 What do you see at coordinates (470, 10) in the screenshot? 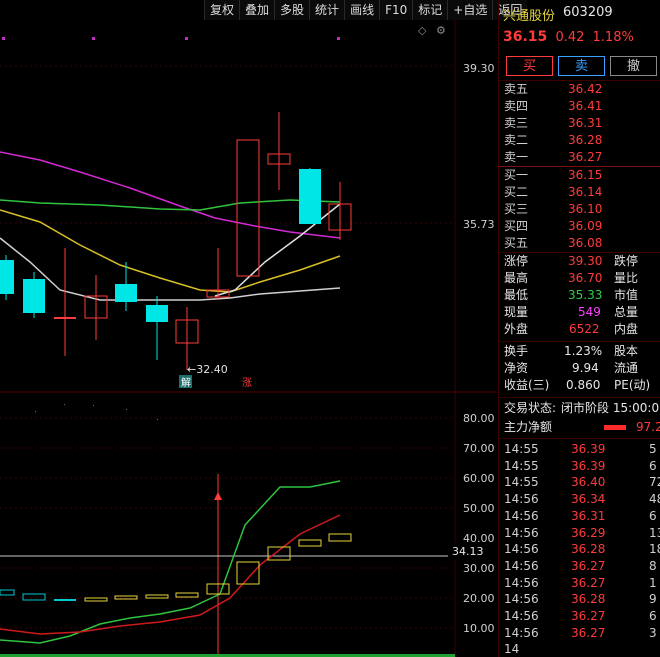
I see `toolbar-add-watchlist-button: +自选` at bounding box center [470, 10].